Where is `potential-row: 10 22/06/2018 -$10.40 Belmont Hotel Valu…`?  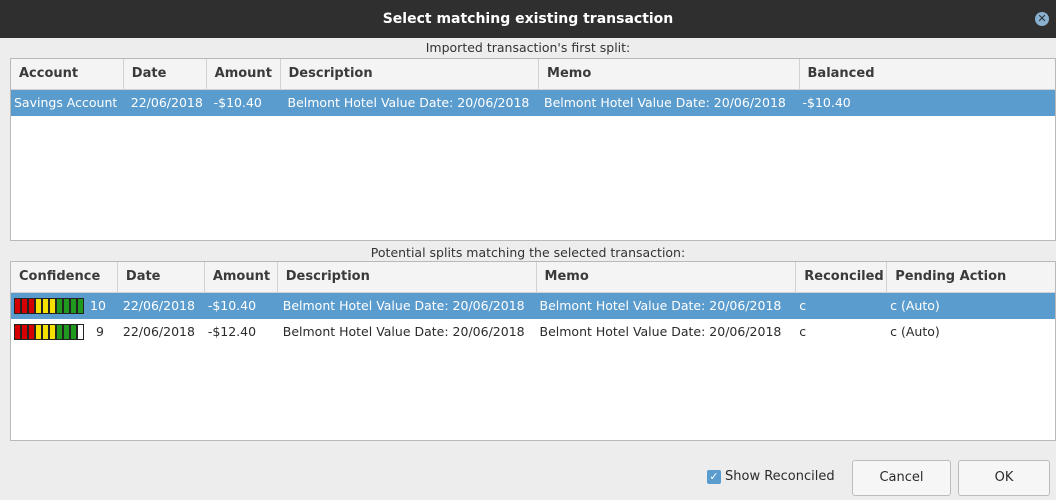
potential-row: 10 22/06/2018 -$10.40 Belmont Hotel Valu… is located at coordinates (533, 306).